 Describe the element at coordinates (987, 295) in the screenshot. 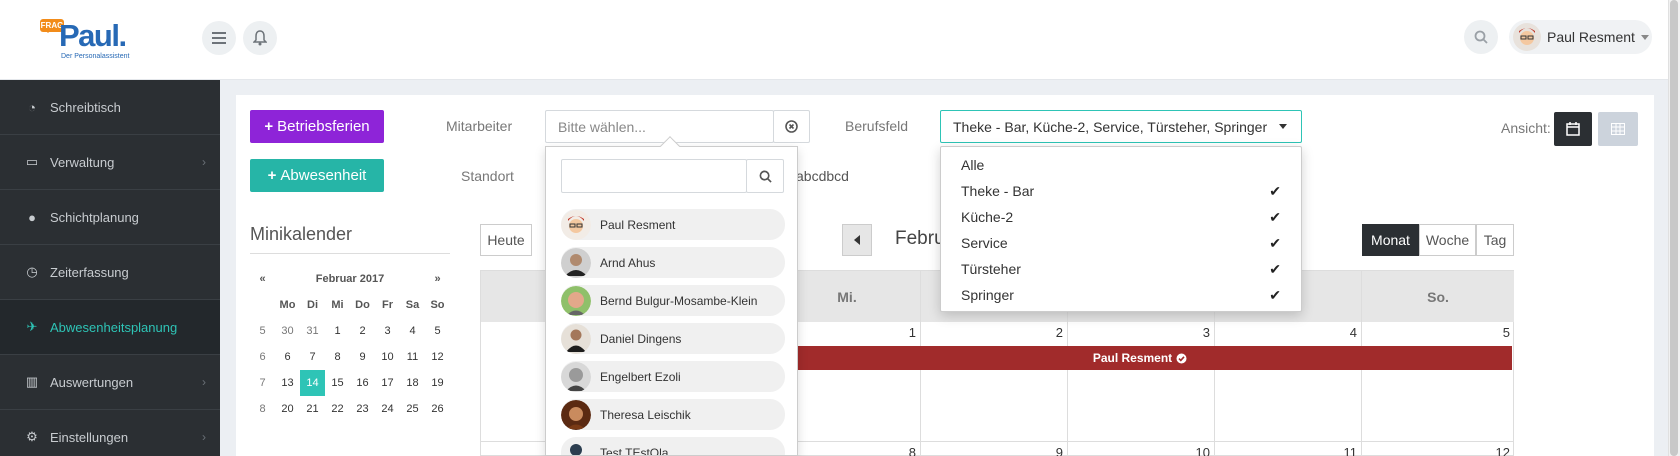

I see `option-label: Springer` at that location.